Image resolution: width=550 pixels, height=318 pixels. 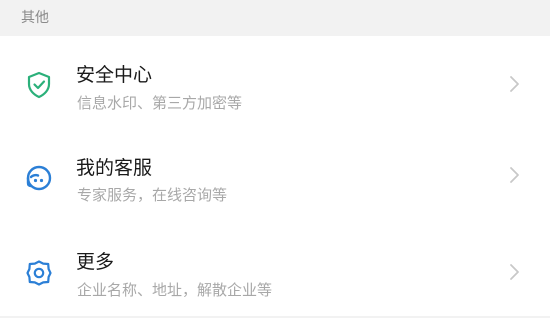 I want to click on section-header: 其他, so click(x=275, y=18).